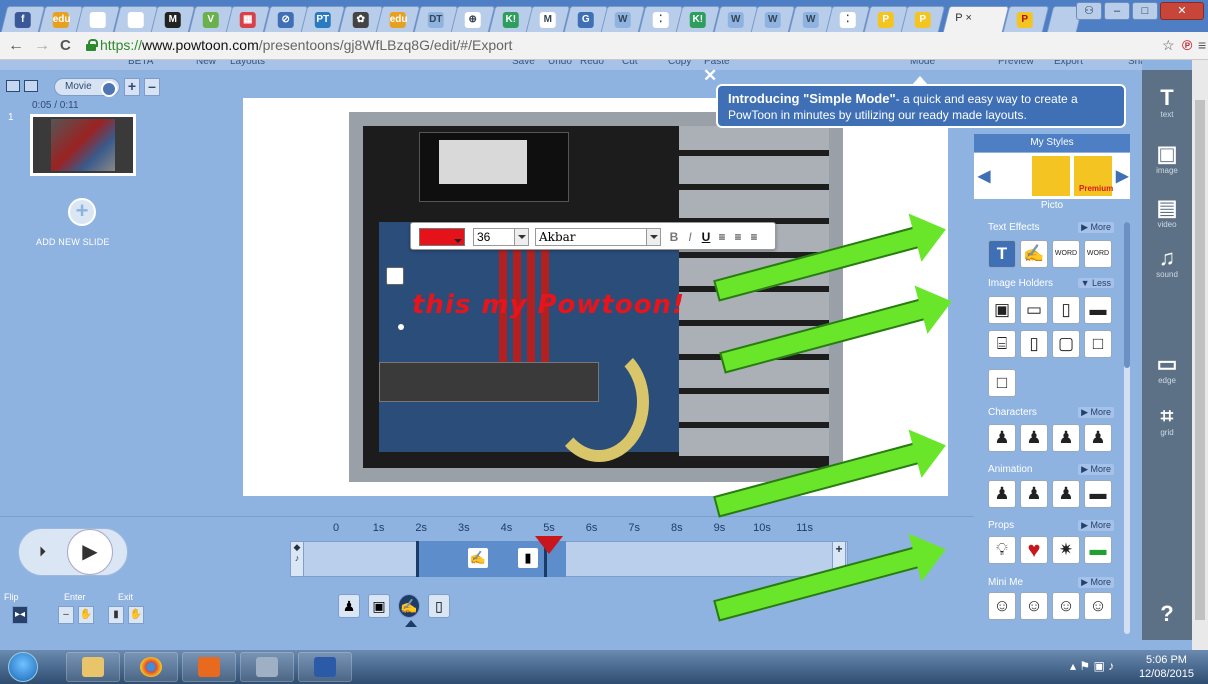  What do you see at coordinates (140, 63) in the screenshot?
I see `toolbar-beta-button: BETA` at bounding box center [140, 63].